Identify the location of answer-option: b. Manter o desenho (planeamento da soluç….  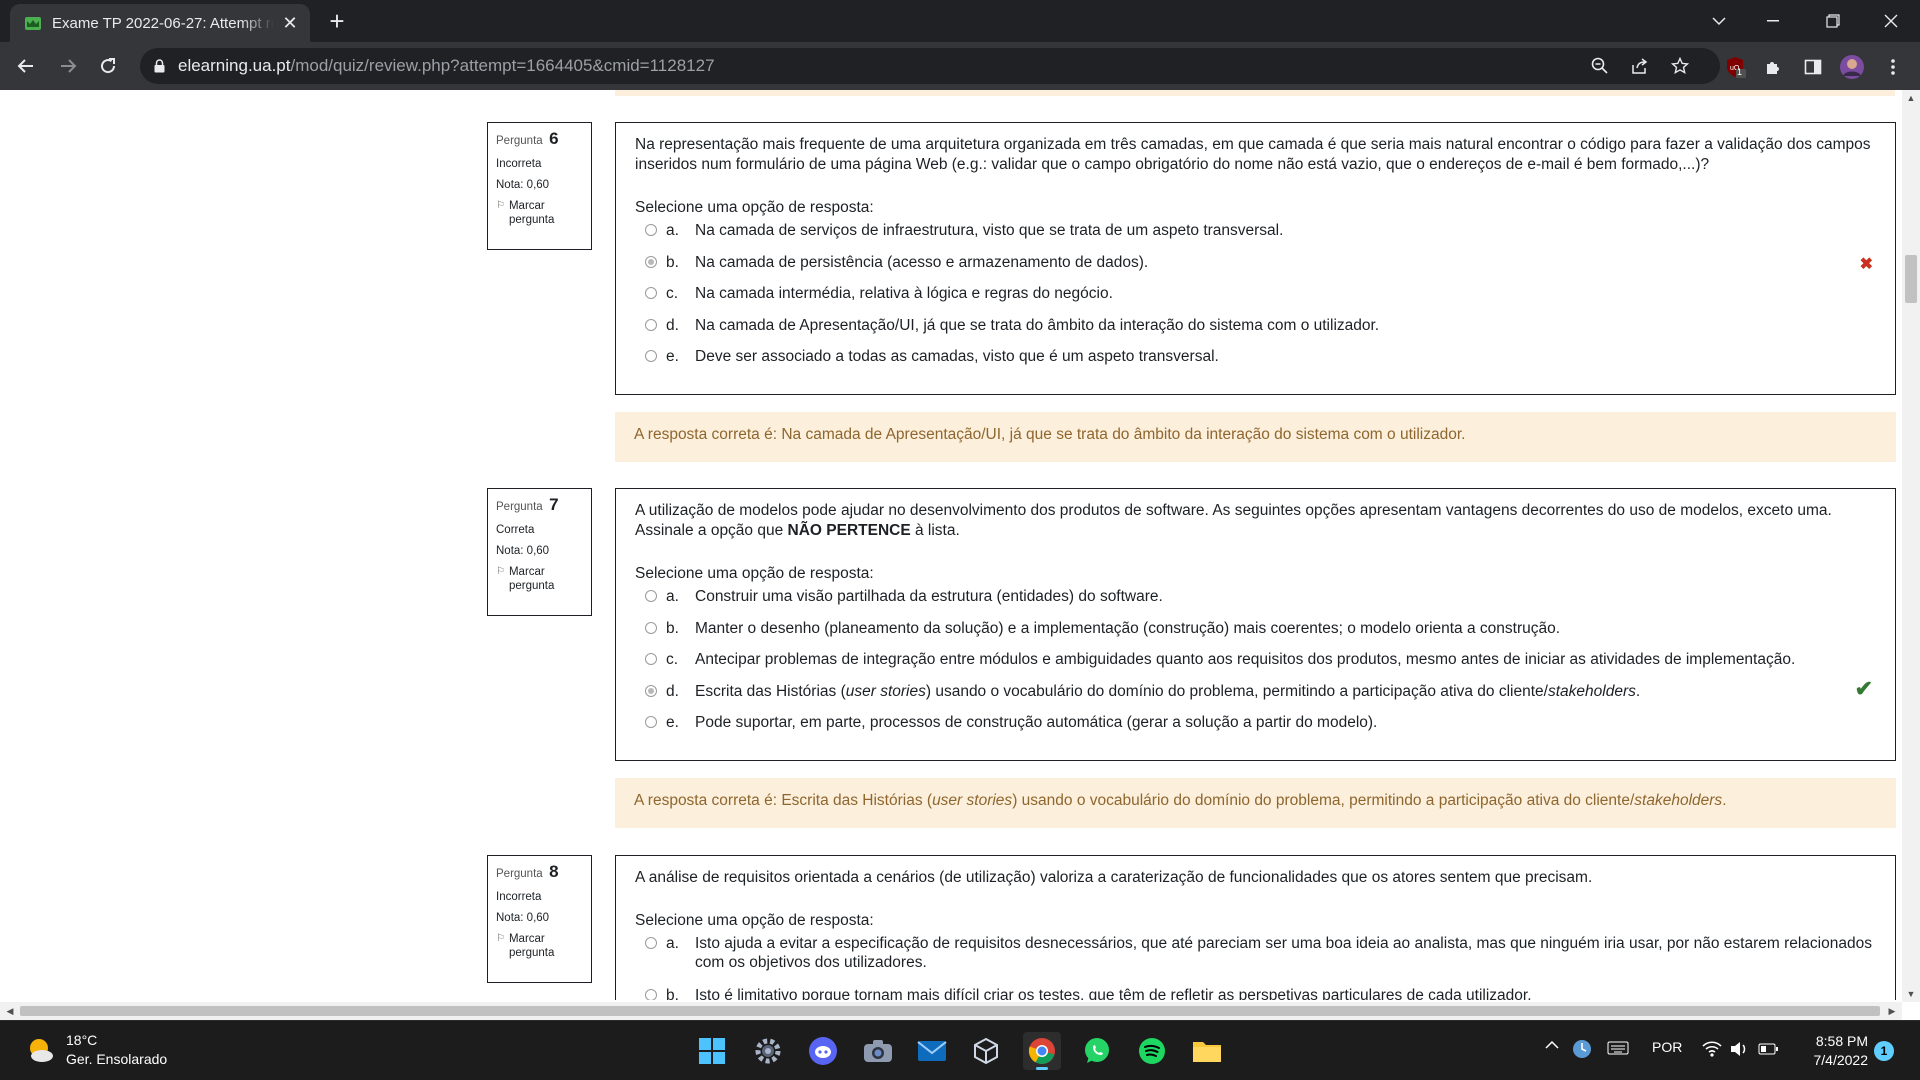
(1255, 635).